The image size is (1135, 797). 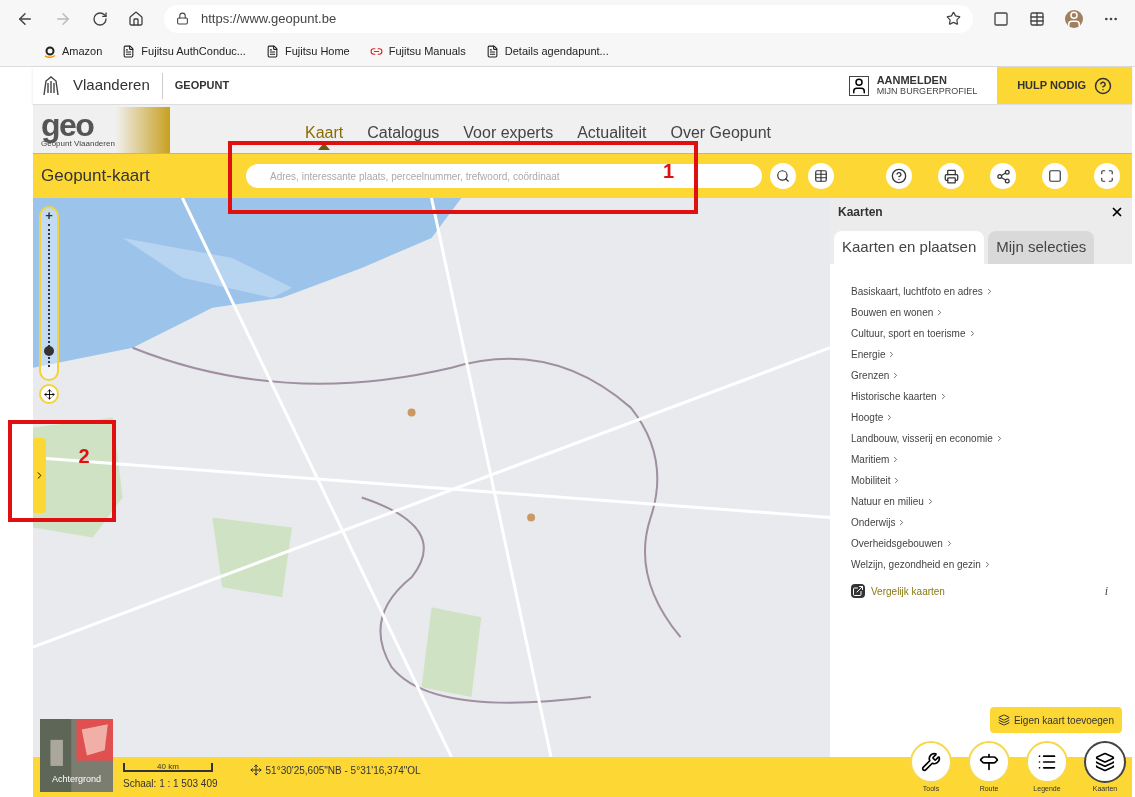 What do you see at coordinates (255, 770) in the screenshot?
I see `crosshair-icon` at bounding box center [255, 770].